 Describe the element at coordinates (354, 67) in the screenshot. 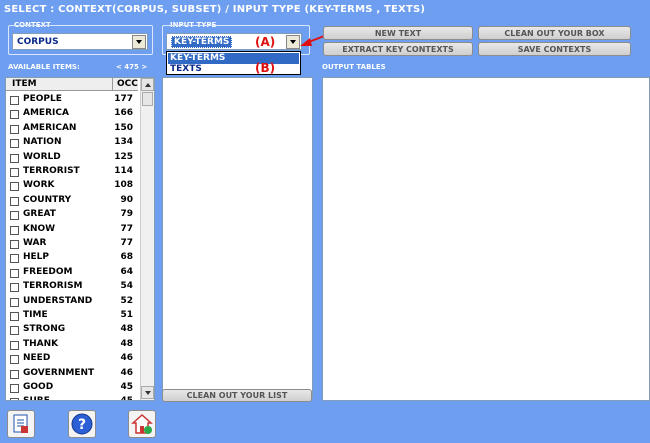

I see `output-tables-label: OUTPUT TABLES` at that location.